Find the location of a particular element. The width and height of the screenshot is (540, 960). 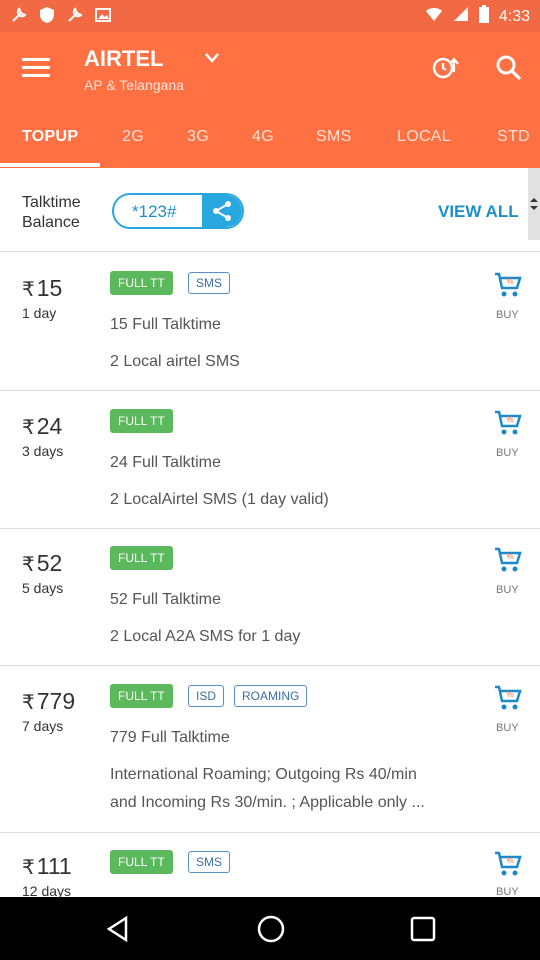

recharge-history-icon is located at coordinates (445, 67).